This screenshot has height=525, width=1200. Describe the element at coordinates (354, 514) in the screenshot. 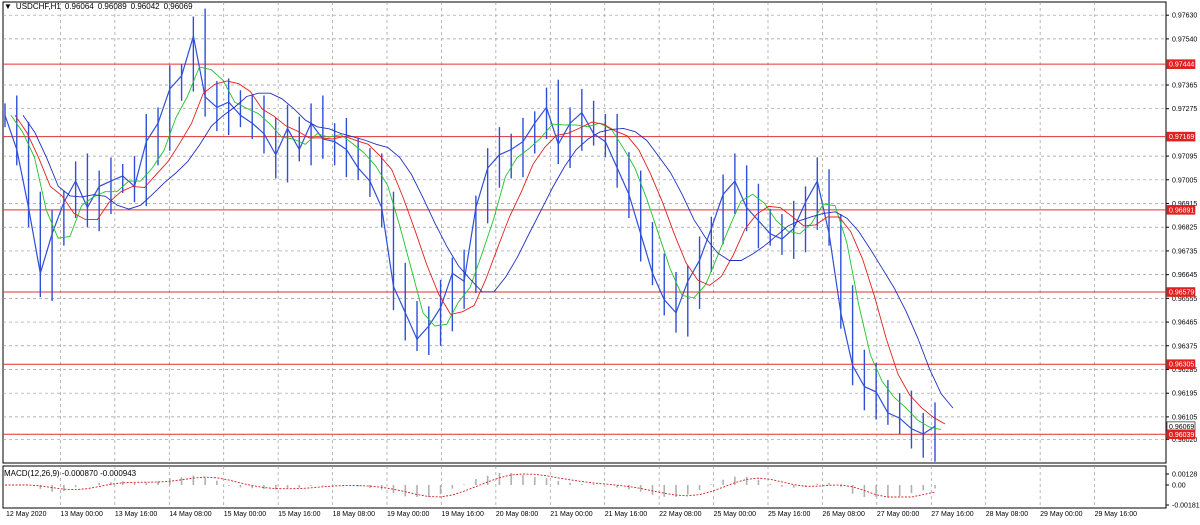

I see `time-axis-label: 18 May 08:00` at that location.